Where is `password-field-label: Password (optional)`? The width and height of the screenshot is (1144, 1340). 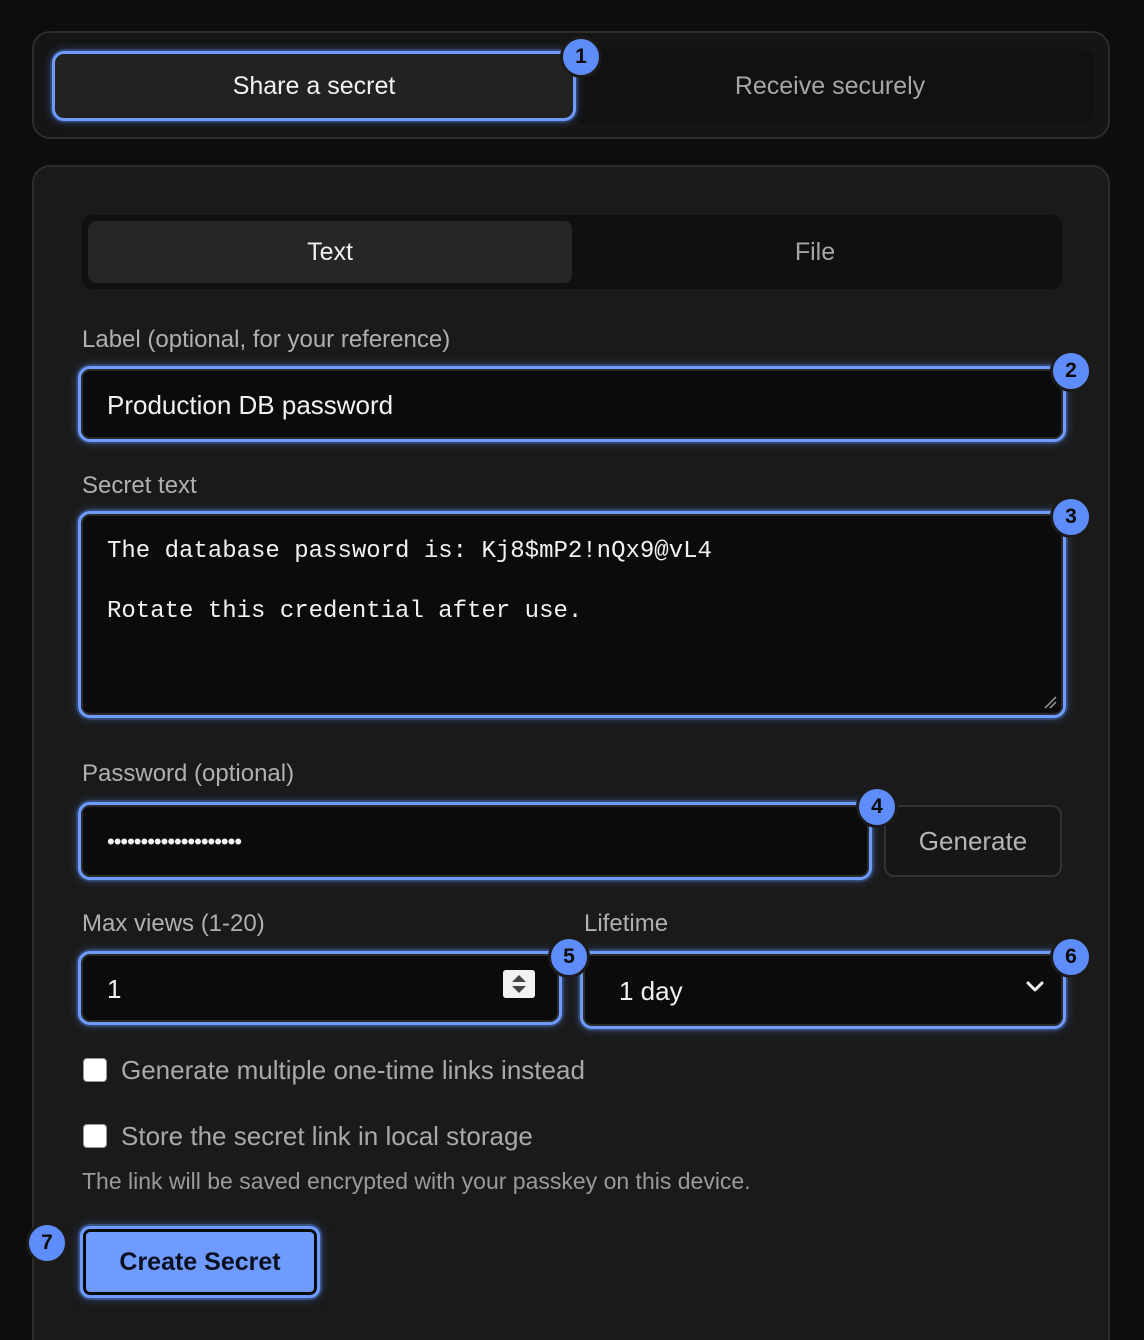
password-field-label: Password (optional) is located at coordinates (188, 773).